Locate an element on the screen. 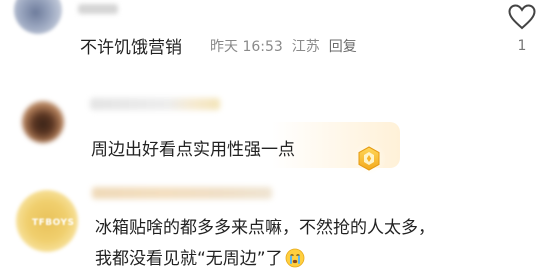 Image resolution: width=550 pixels, height=272 pixels. comment-meta: 昨天 16:53 江苏 回复 is located at coordinates (288, 46).